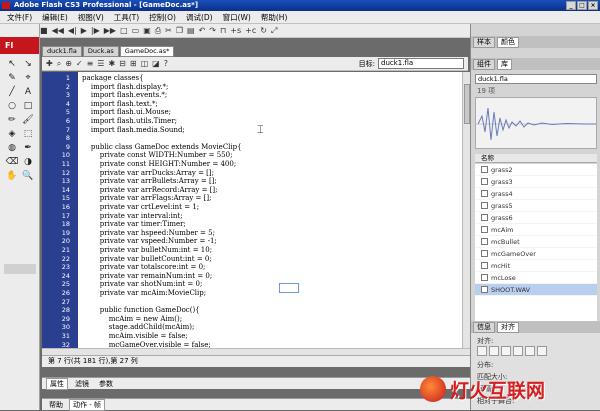 The width and height of the screenshot is (600, 411). Describe the element at coordinates (162, 17) in the screenshot. I see `menu-control: 控制(O)` at that location.